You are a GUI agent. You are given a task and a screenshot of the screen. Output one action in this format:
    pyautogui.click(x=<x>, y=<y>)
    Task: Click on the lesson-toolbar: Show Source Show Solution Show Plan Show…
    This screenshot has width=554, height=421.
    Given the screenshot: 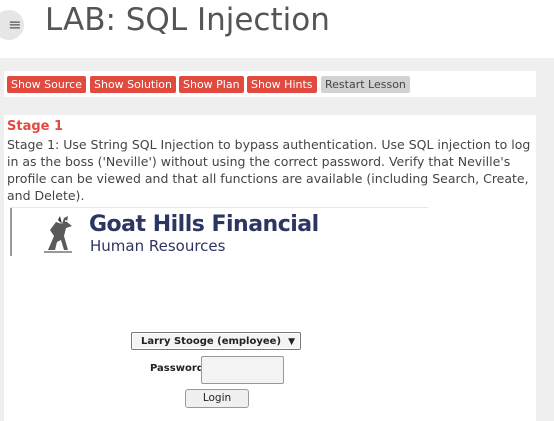 What is the action you would take?
    pyautogui.click(x=270, y=84)
    